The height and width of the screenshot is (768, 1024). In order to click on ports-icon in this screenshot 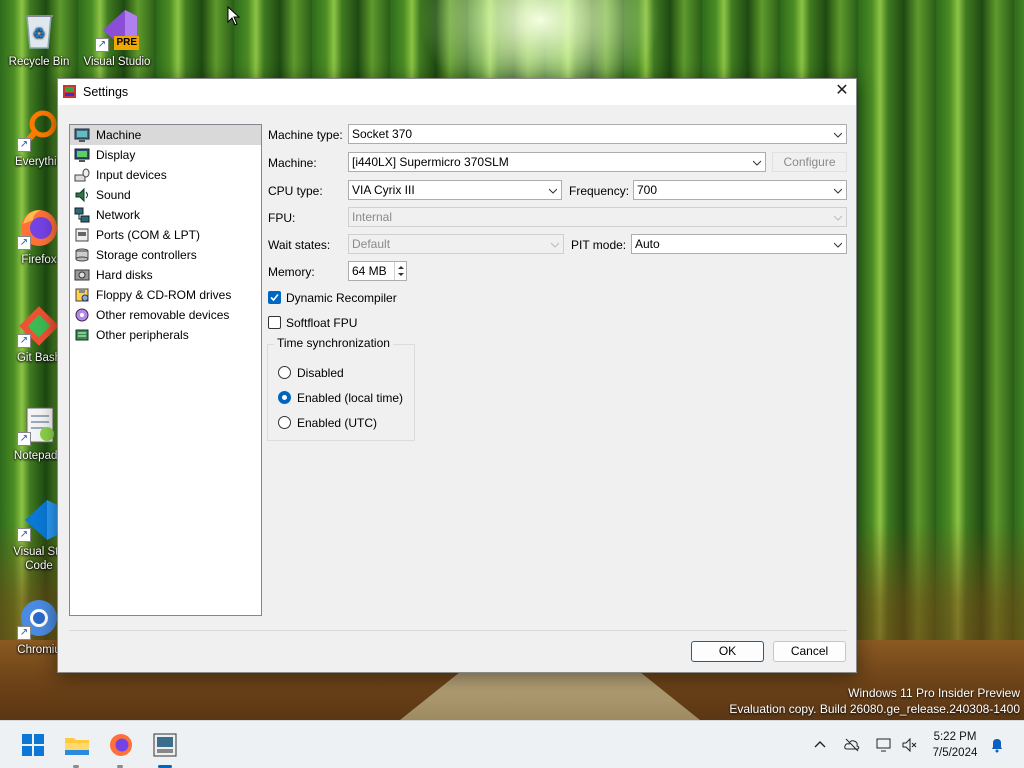, I will do `click(82, 235)`.